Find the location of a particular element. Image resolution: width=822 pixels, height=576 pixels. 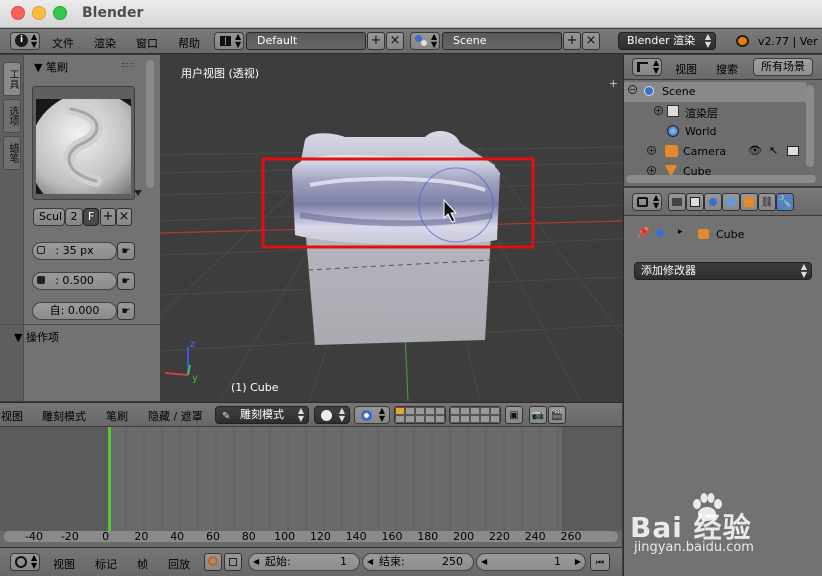

new-brush-button: + is located at coordinates (108, 217).